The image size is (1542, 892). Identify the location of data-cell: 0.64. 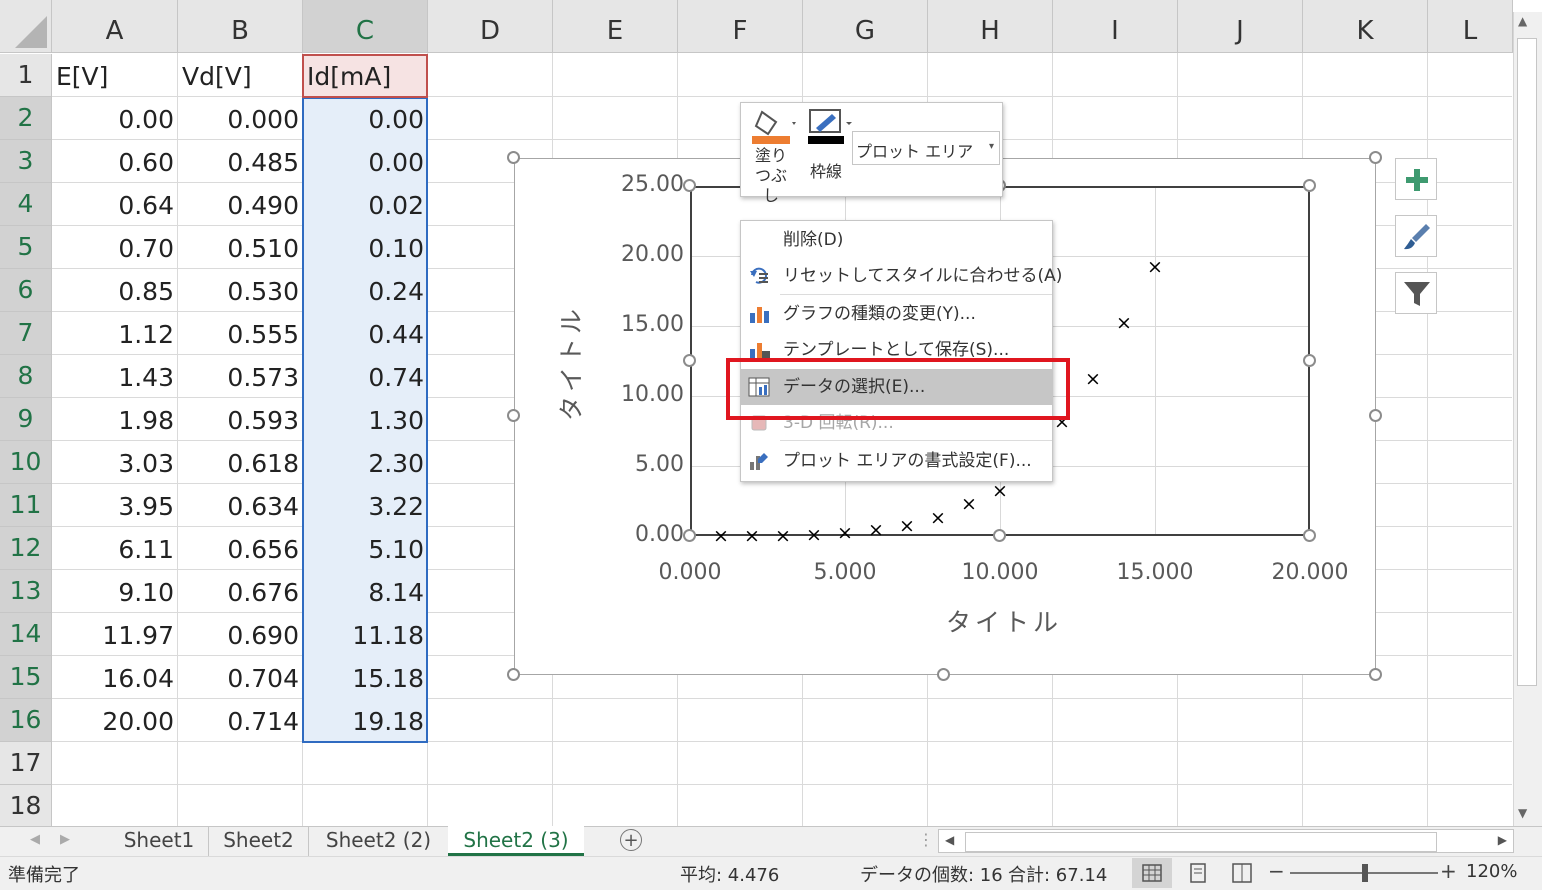
(115, 204).